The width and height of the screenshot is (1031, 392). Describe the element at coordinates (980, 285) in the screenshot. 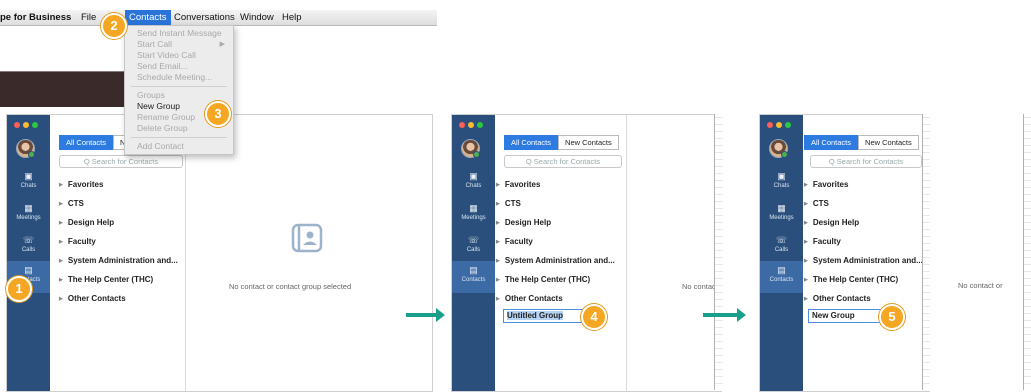

I see `empty-state-message: No contact or` at that location.